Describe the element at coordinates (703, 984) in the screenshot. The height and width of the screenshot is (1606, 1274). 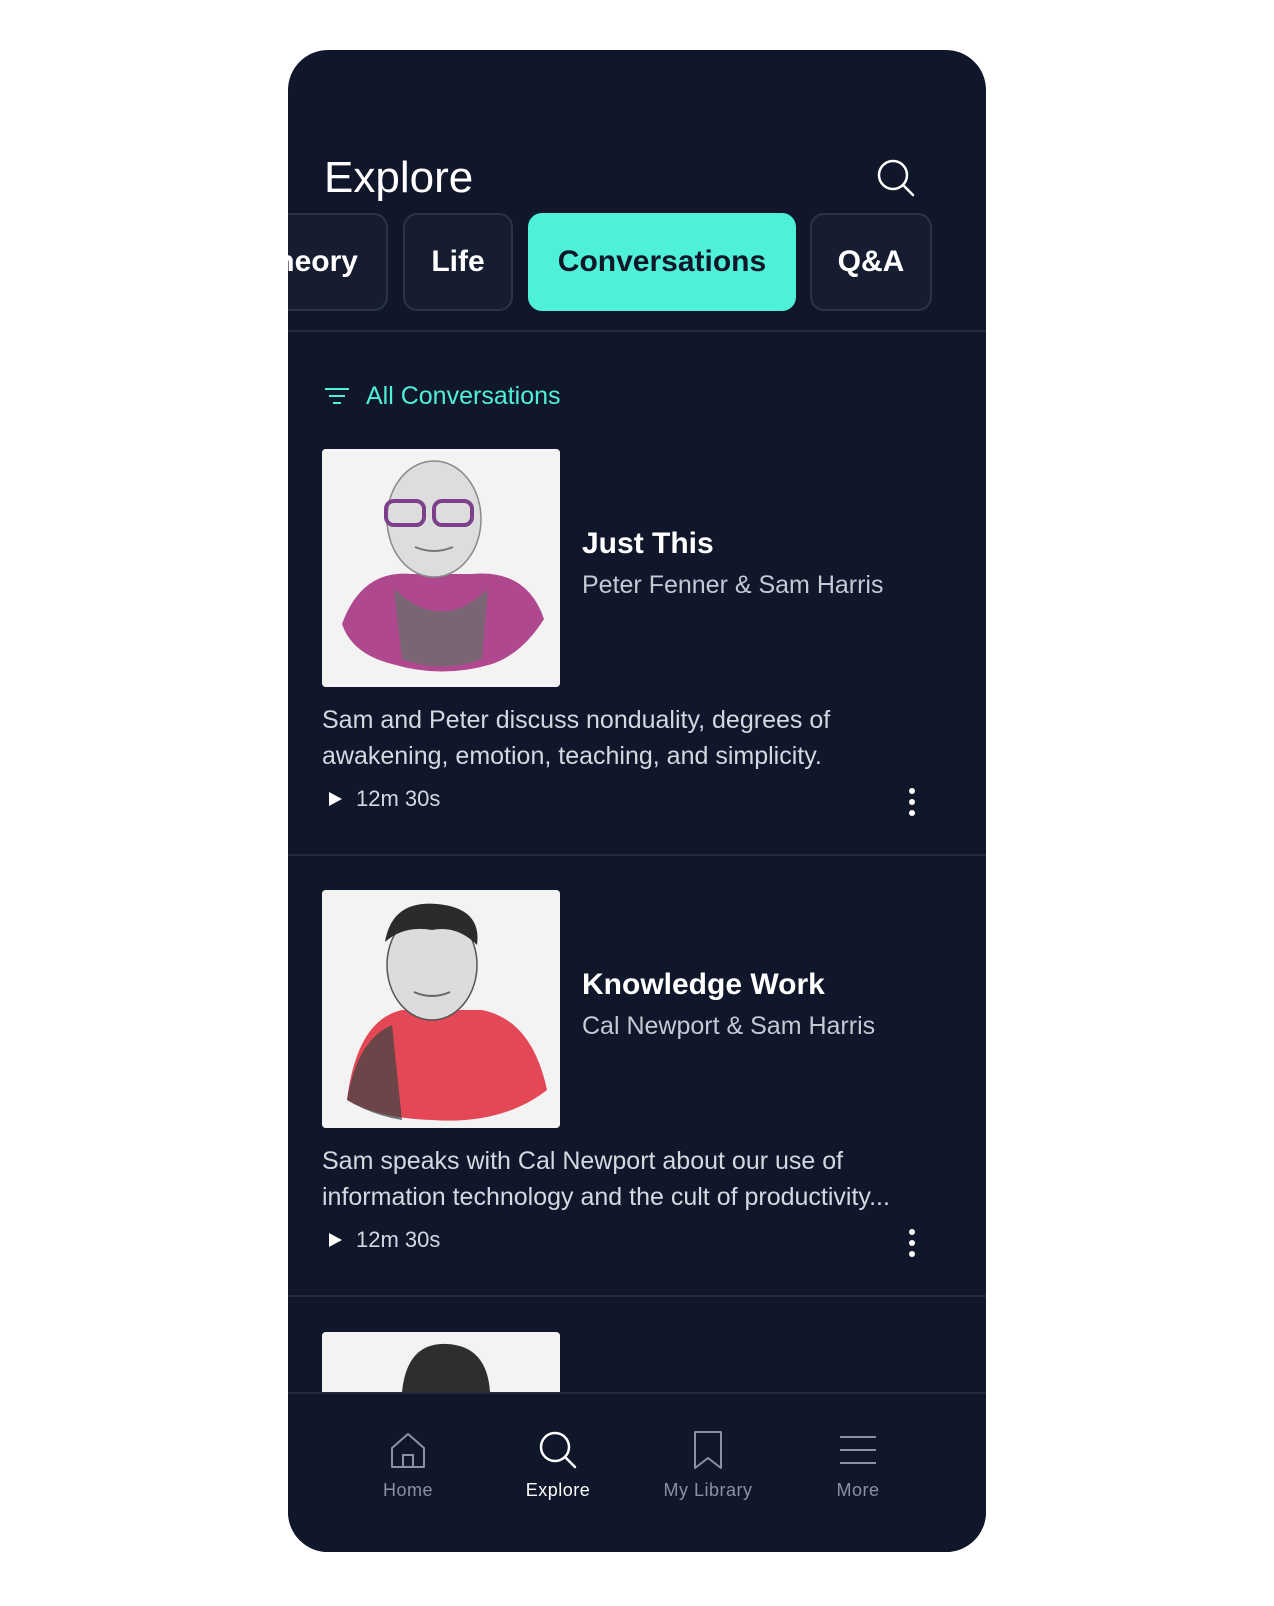
I see `card-title: Knowledge Work` at that location.